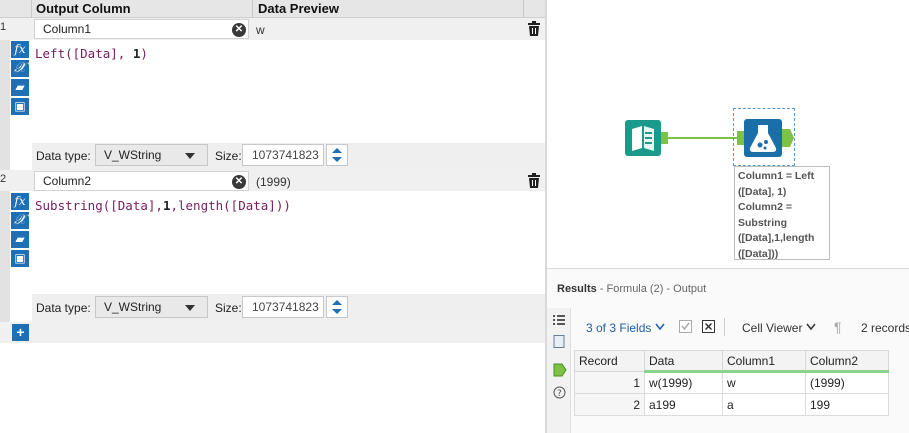 This screenshot has height=433, width=909. I want to click on annotation-line: ([Data],1,length, so click(776, 238).